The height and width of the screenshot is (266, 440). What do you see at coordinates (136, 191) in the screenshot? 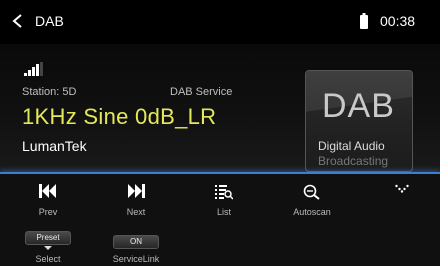
I see `next-icon` at bounding box center [136, 191].